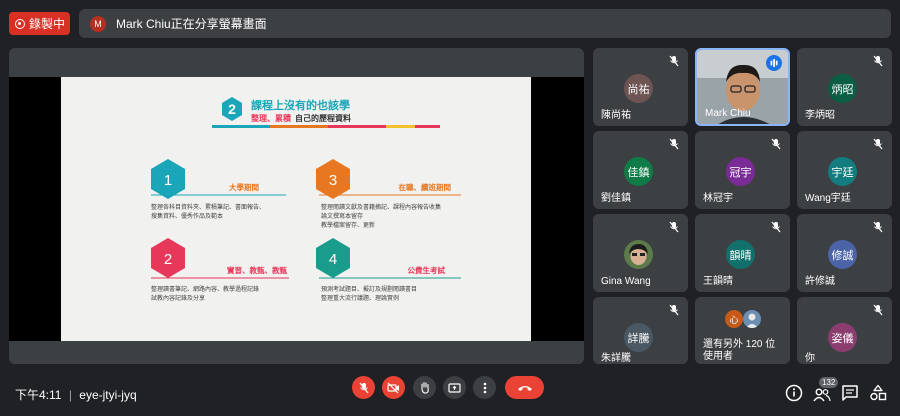  Describe the element at coordinates (20, 23) in the screenshot. I see `record-icon` at that location.